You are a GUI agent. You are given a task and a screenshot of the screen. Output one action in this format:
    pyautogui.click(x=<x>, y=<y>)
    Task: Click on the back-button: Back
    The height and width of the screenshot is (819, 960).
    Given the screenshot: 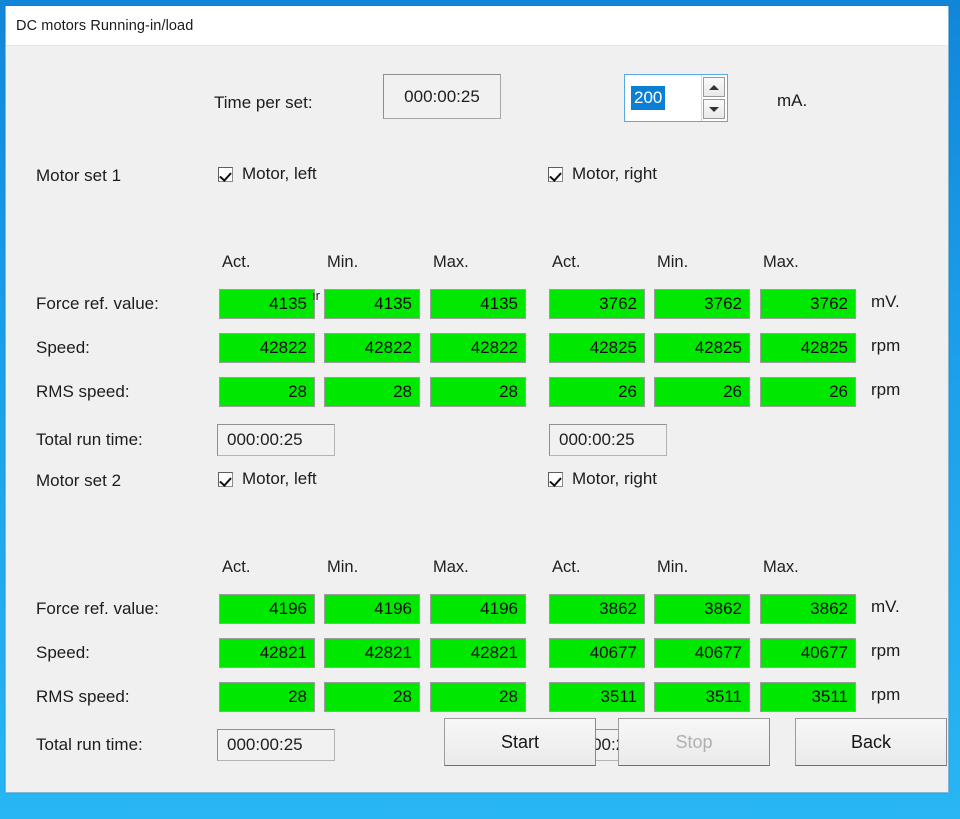 What is the action you would take?
    pyautogui.click(x=871, y=742)
    